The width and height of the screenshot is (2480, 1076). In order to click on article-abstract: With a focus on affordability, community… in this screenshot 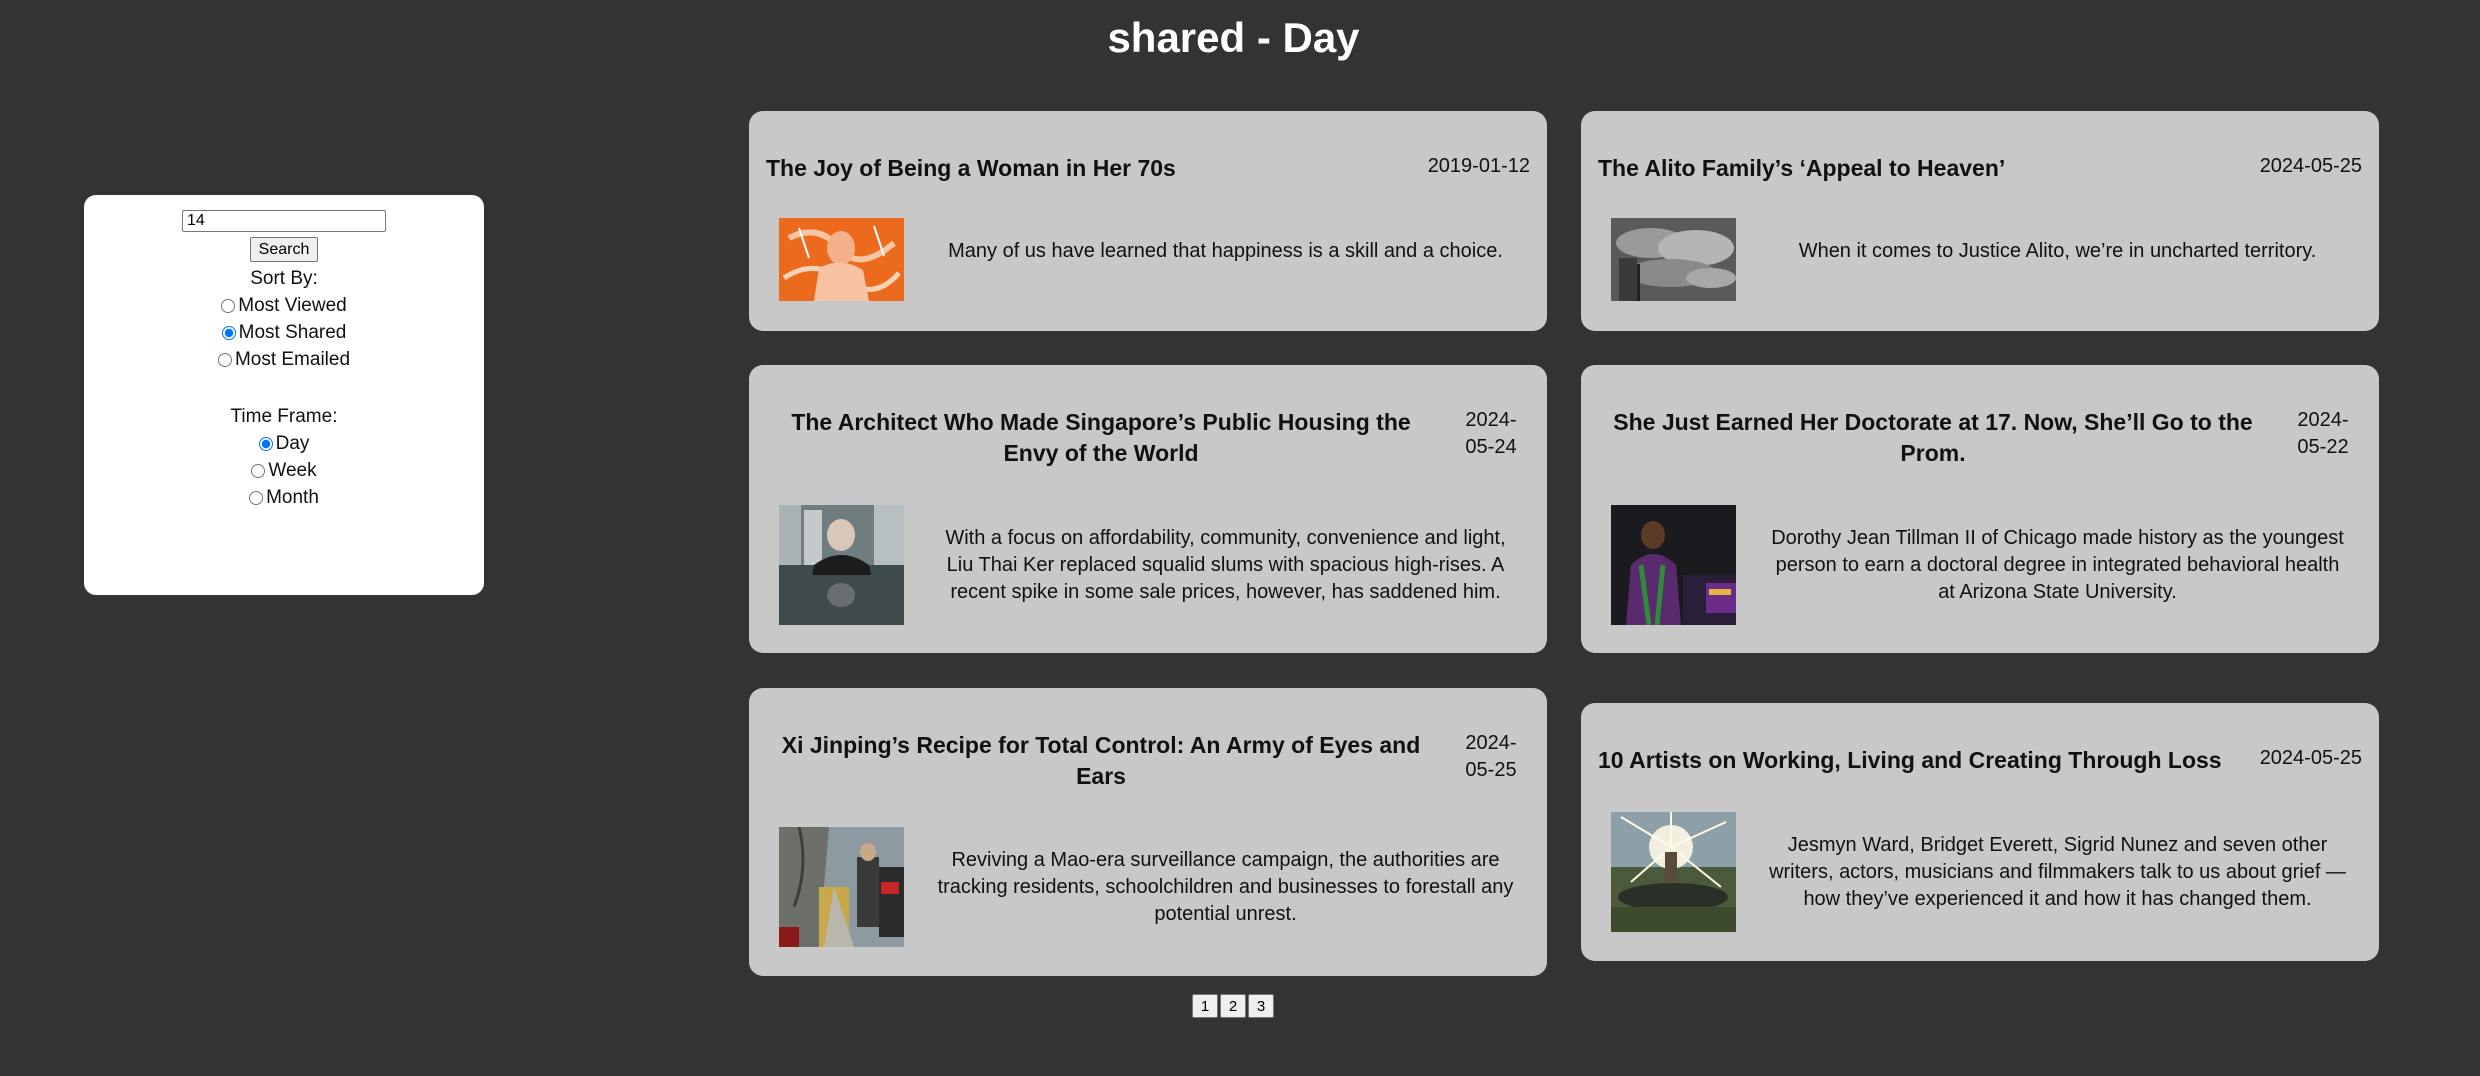, I will do `click(1225, 565)`.